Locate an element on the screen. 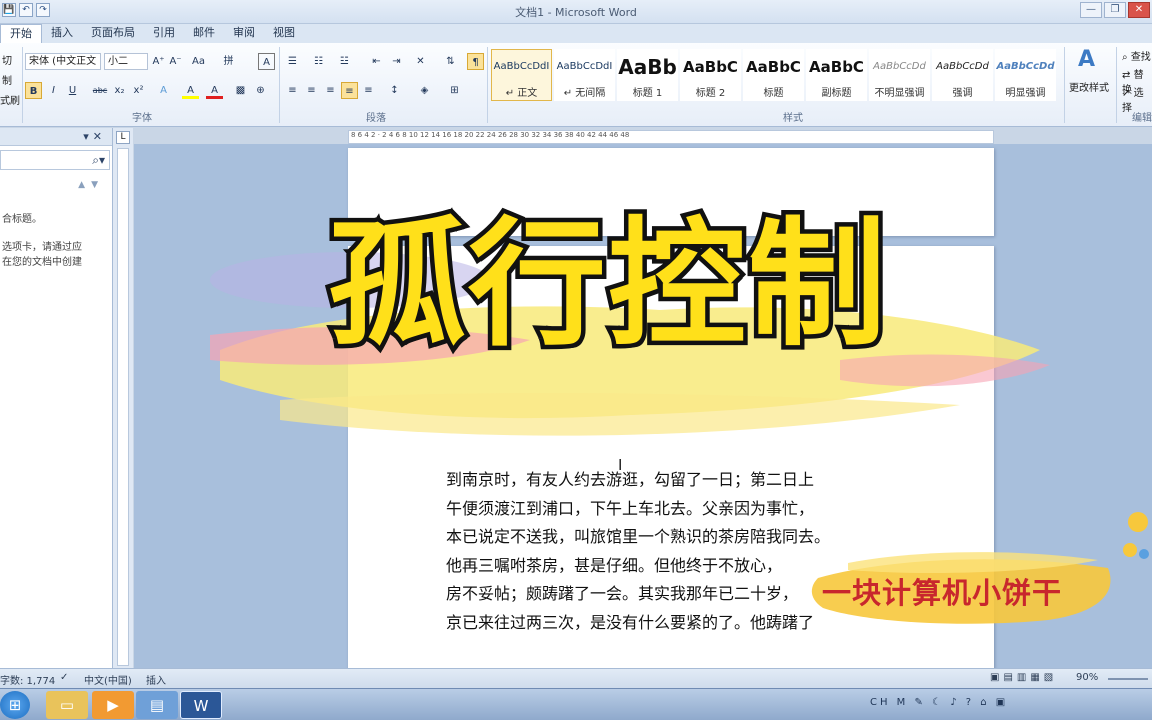 Image resolution: width=1152 pixels, height=720 pixels. tab-home: 开始 is located at coordinates (21, 33).